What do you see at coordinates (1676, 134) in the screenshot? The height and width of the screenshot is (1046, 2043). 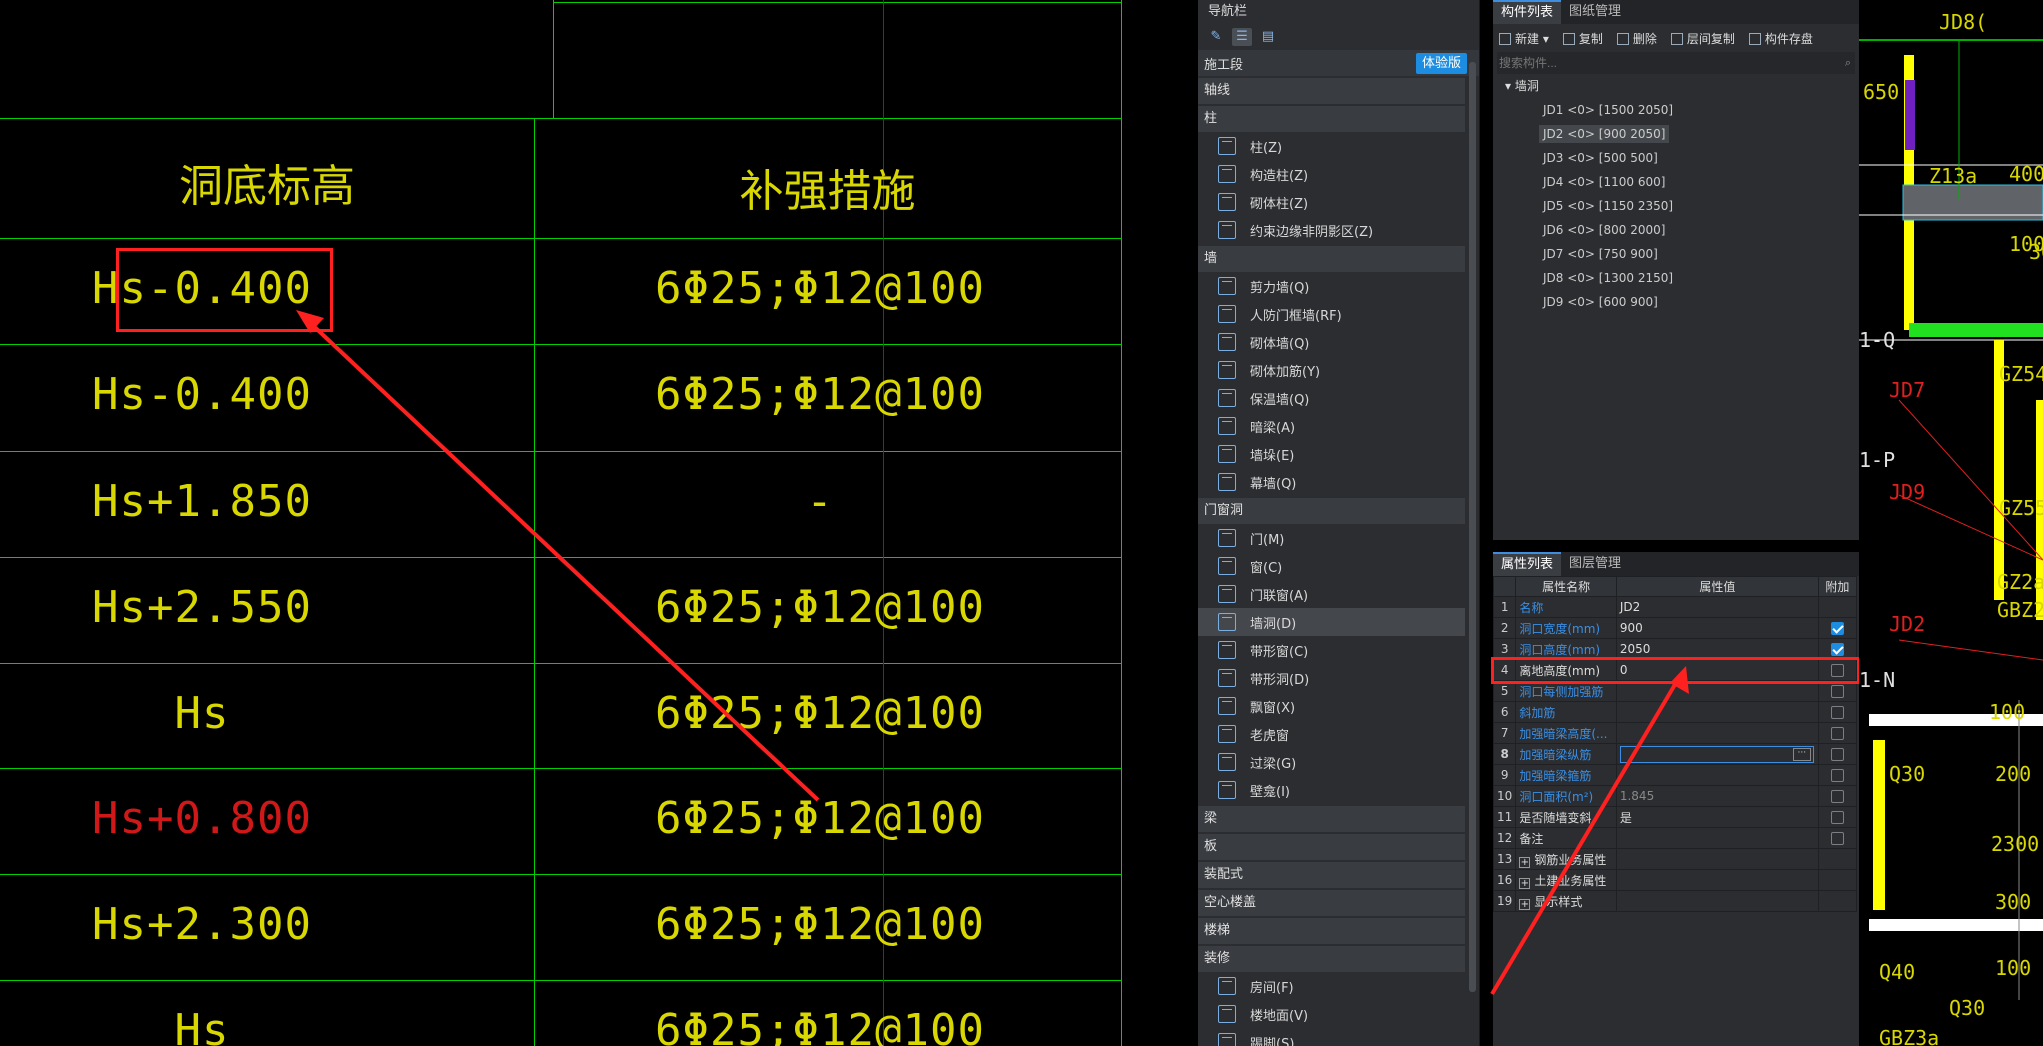 I see `component-item: JD2 <0> [900 2050]` at bounding box center [1676, 134].